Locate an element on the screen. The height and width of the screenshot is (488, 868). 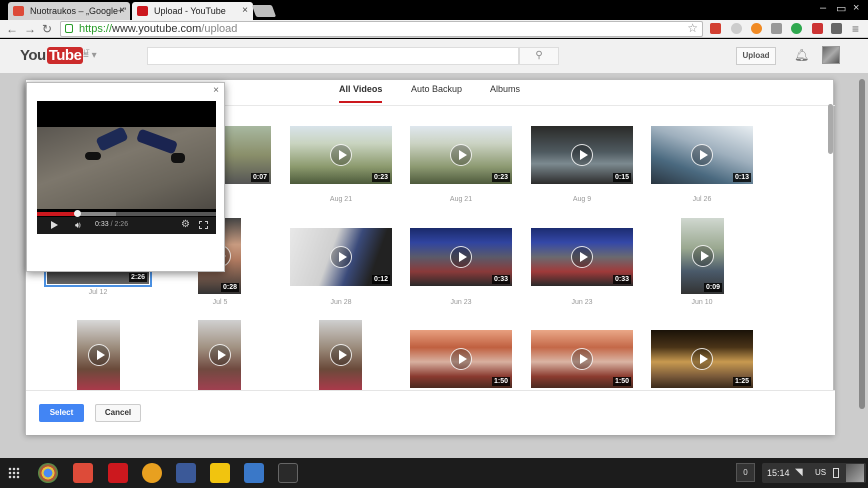
fullscreen-icon is located at coordinates (203, 225).